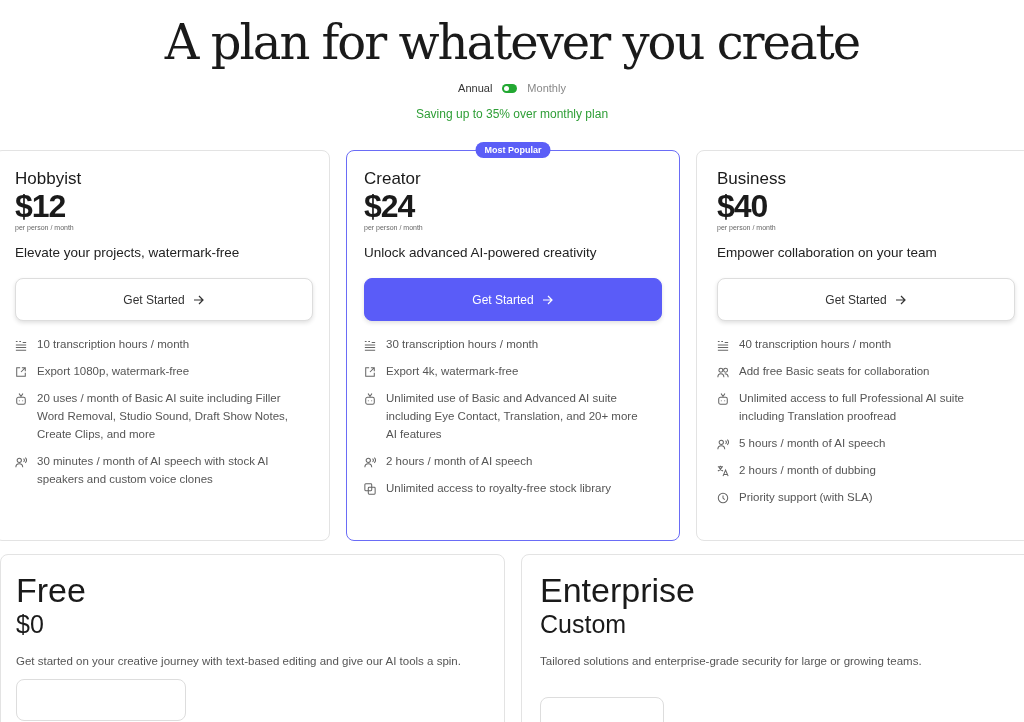 The width and height of the screenshot is (1024, 722). I want to click on page-title: A plan for whatever you create, so click(512, 42).